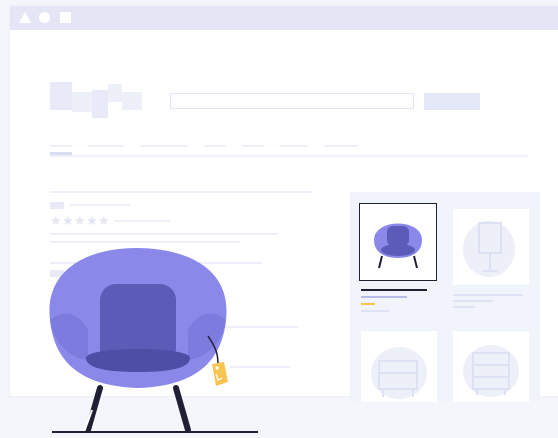  What do you see at coordinates (398, 242) in the screenshot?
I see `armchair-thumbnail-icon` at bounding box center [398, 242].